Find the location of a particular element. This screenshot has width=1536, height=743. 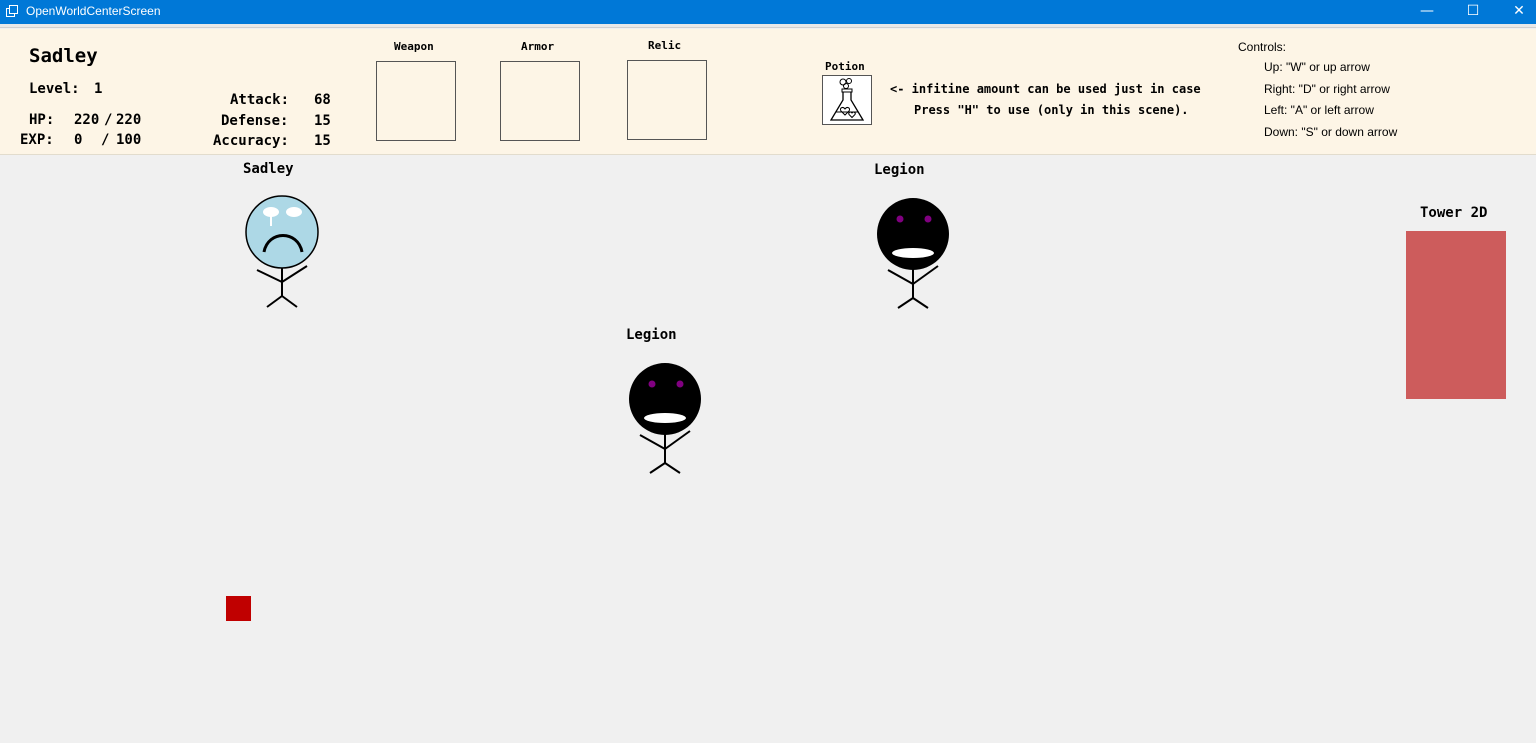

controls-left: Left: "A" or left arrow is located at coordinates (1319, 110).